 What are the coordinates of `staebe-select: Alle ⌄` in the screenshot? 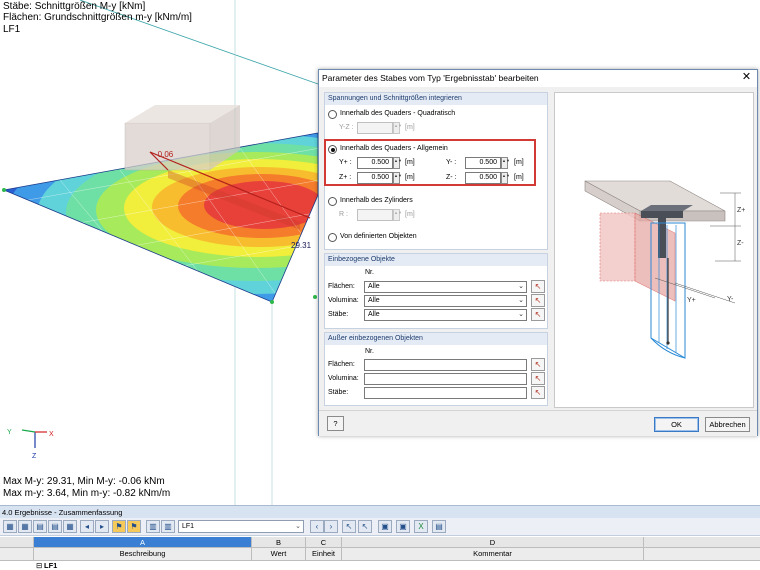 It's located at (445, 315).